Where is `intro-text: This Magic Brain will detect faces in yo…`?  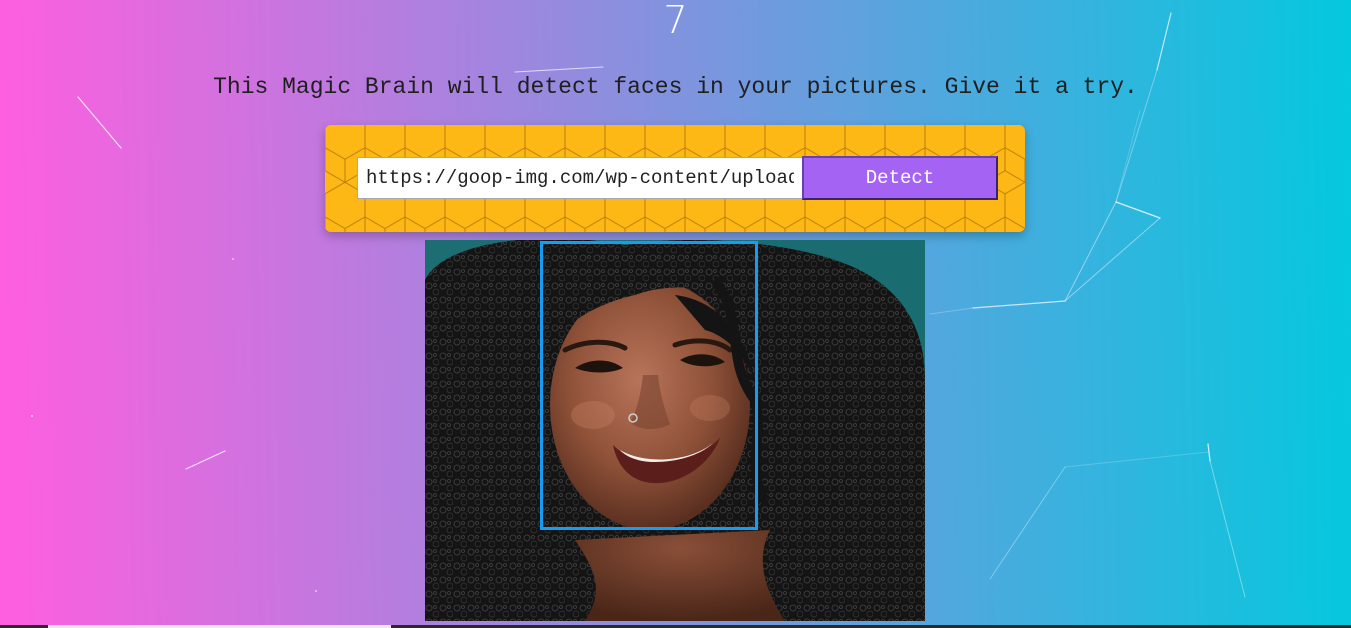 intro-text: This Magic Brain will detect faces in yo… is located at coordinates (675, 87).